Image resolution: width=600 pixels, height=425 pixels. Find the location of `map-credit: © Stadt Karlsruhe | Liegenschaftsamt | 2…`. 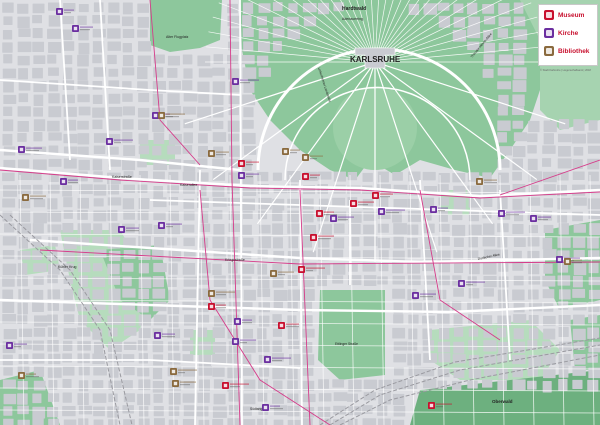

map-credit: © Stadt Karlsruhe | Liegenschaftsamt | 2… is located at coordinates (565, 70).